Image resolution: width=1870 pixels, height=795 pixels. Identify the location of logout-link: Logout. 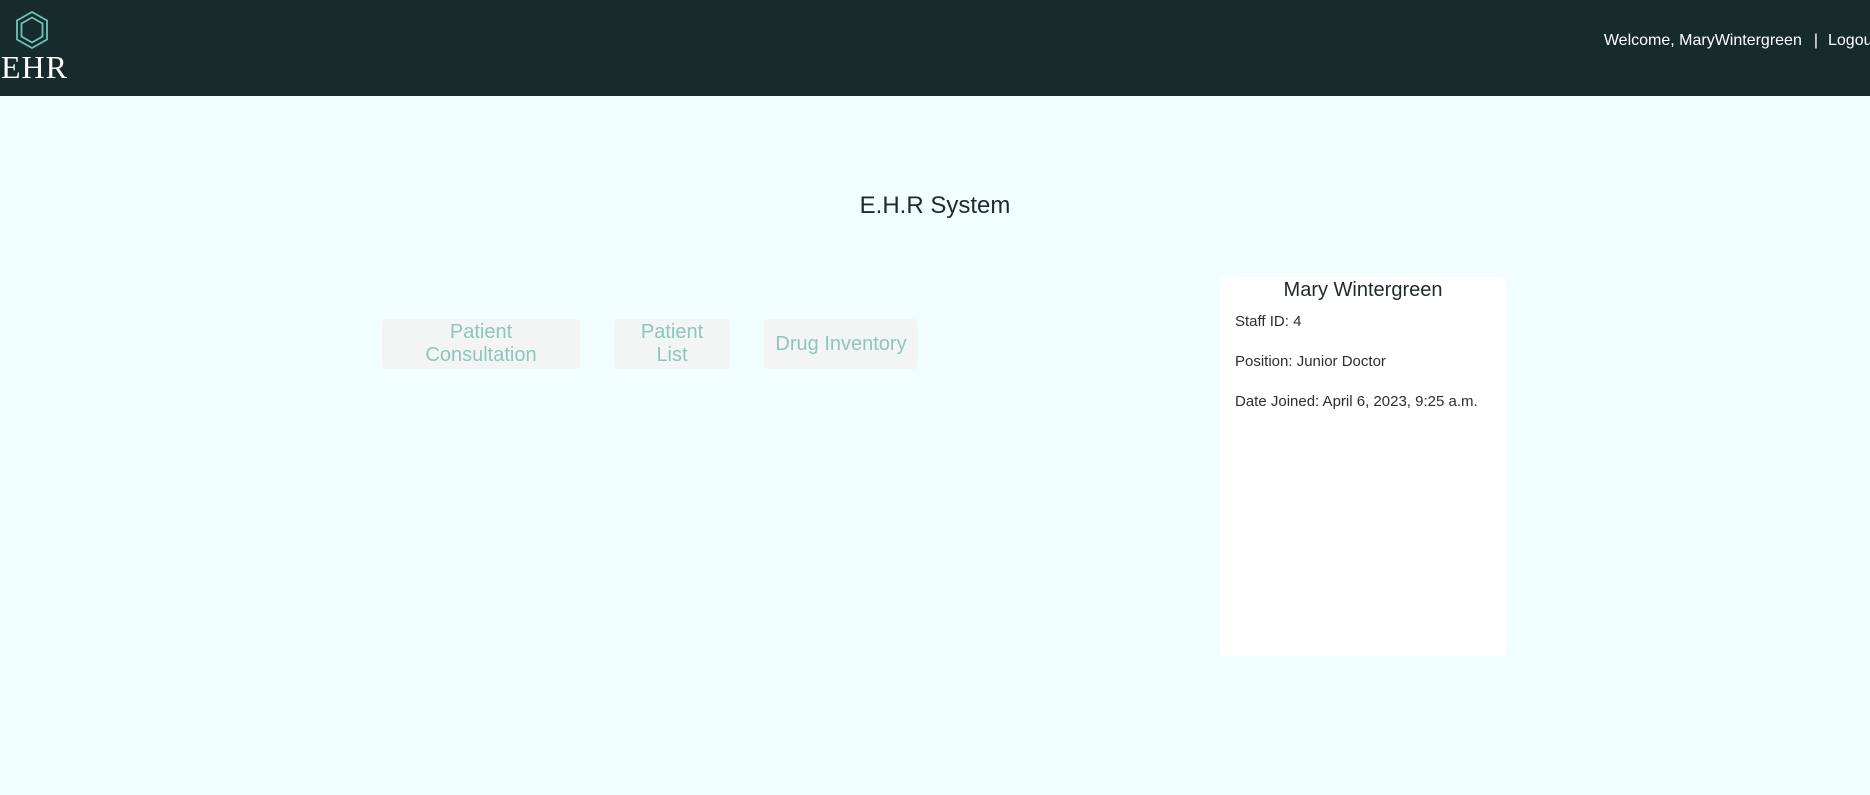
(1849, 41).